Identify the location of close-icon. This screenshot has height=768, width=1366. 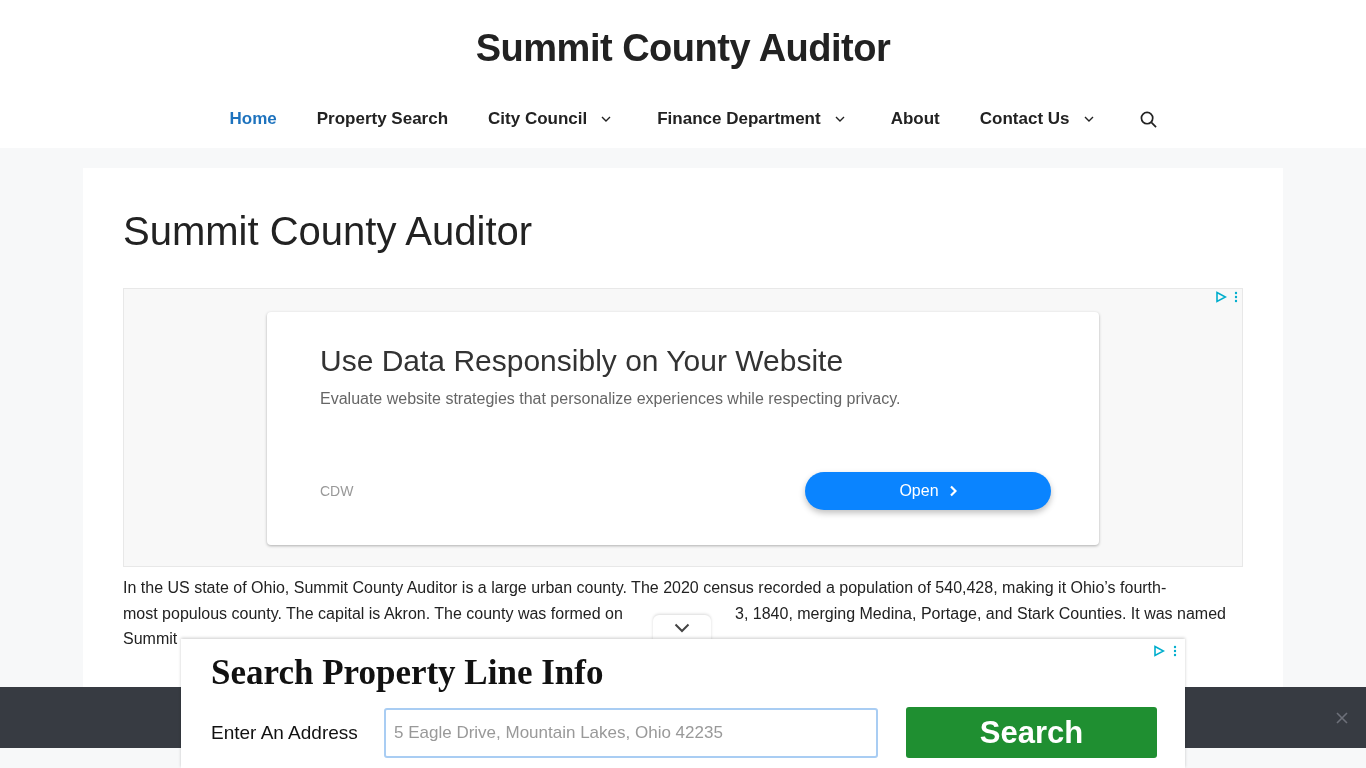
(1342, 717).